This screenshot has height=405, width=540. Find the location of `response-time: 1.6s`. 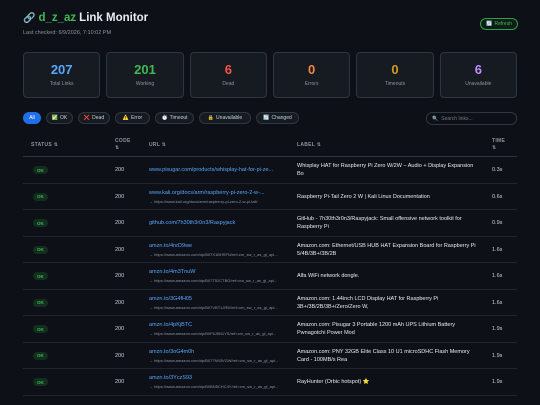

response-time: 1.6s is located at coordinates (497, 249).